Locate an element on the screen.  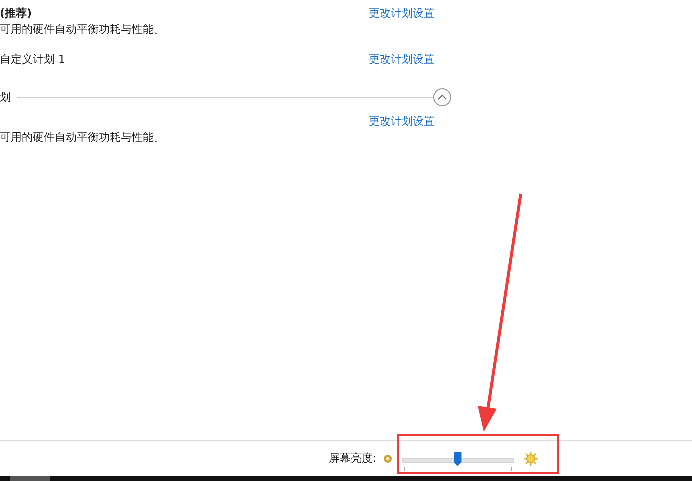
bright-sun-icon is located at coordinates (530, 458).